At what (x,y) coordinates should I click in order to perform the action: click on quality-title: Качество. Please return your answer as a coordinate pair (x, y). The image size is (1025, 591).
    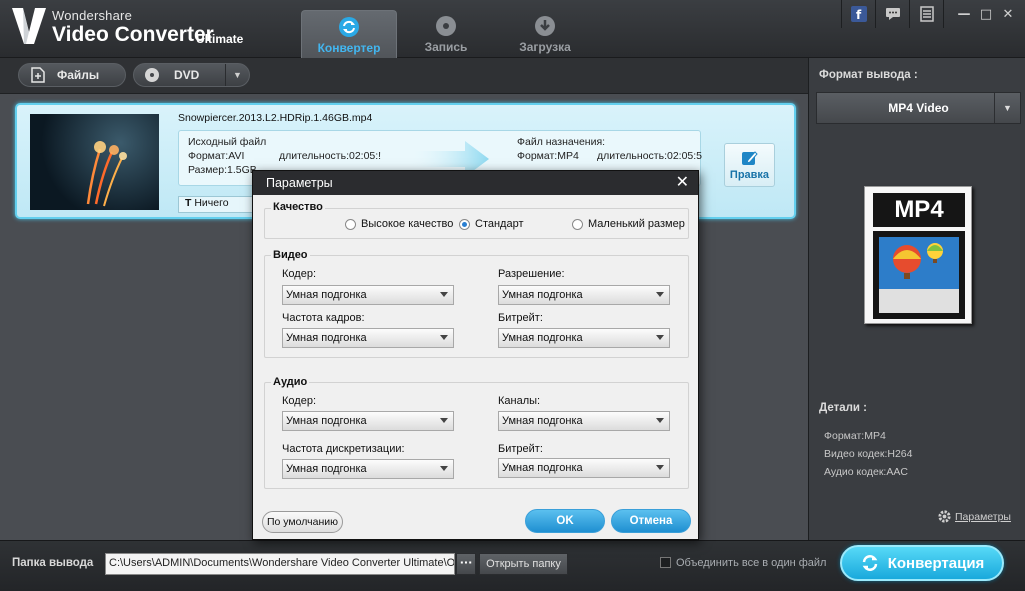
    Looking at the image, I should click on (298, 207).